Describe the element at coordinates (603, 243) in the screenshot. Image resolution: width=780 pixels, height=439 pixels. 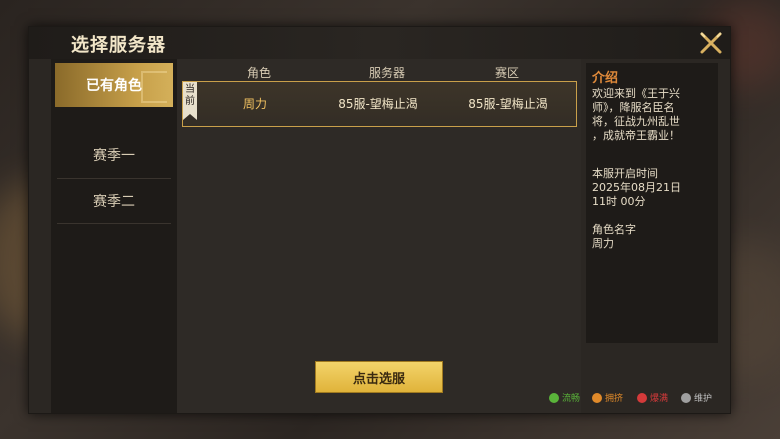
I see `role-name-value: 周力` at that location.